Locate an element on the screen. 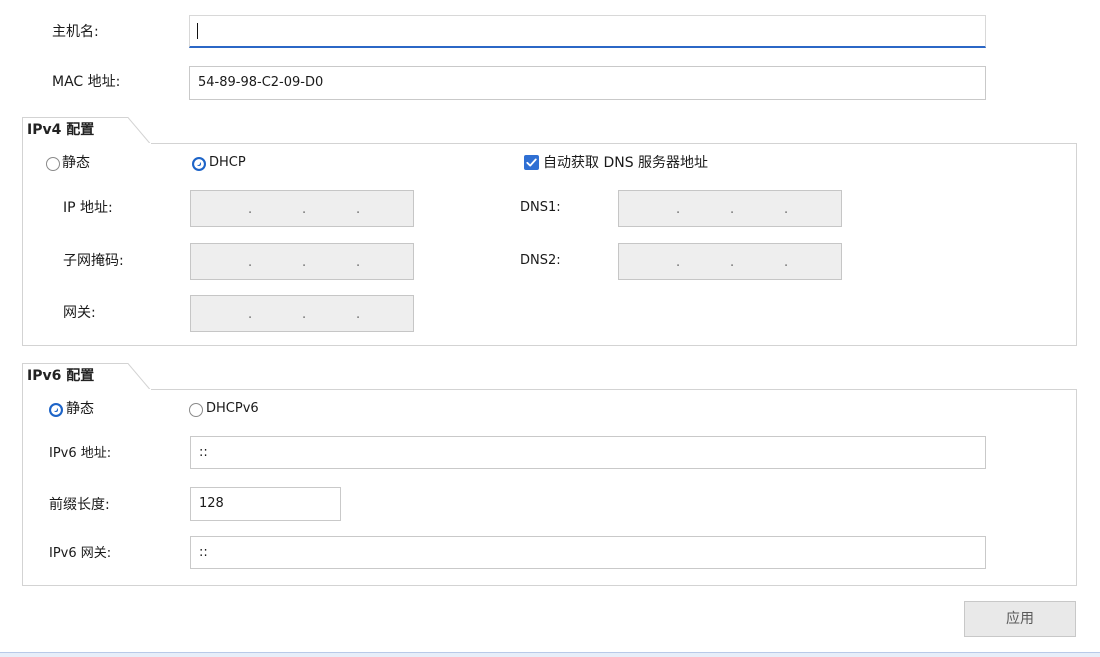  mac-input: 54-89-98-C2-09-D0 is located at coordinates (587, 83).